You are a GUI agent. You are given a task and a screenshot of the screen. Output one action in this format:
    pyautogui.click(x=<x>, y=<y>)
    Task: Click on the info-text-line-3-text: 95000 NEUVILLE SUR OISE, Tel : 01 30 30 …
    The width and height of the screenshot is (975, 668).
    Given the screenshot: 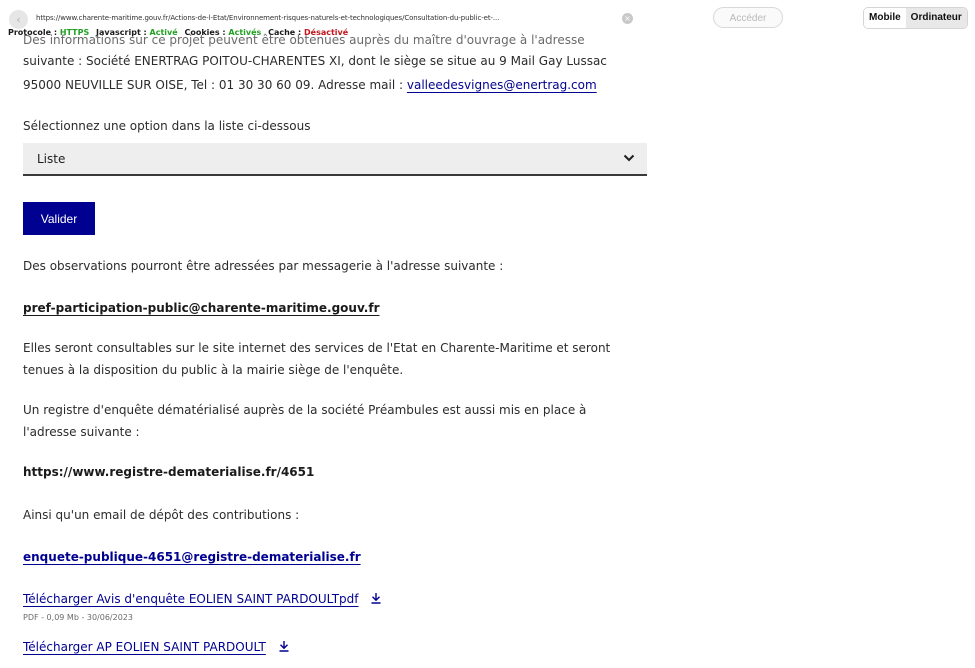 What is the action you would take?
    pyautogui.click(x=213, y=85)
    